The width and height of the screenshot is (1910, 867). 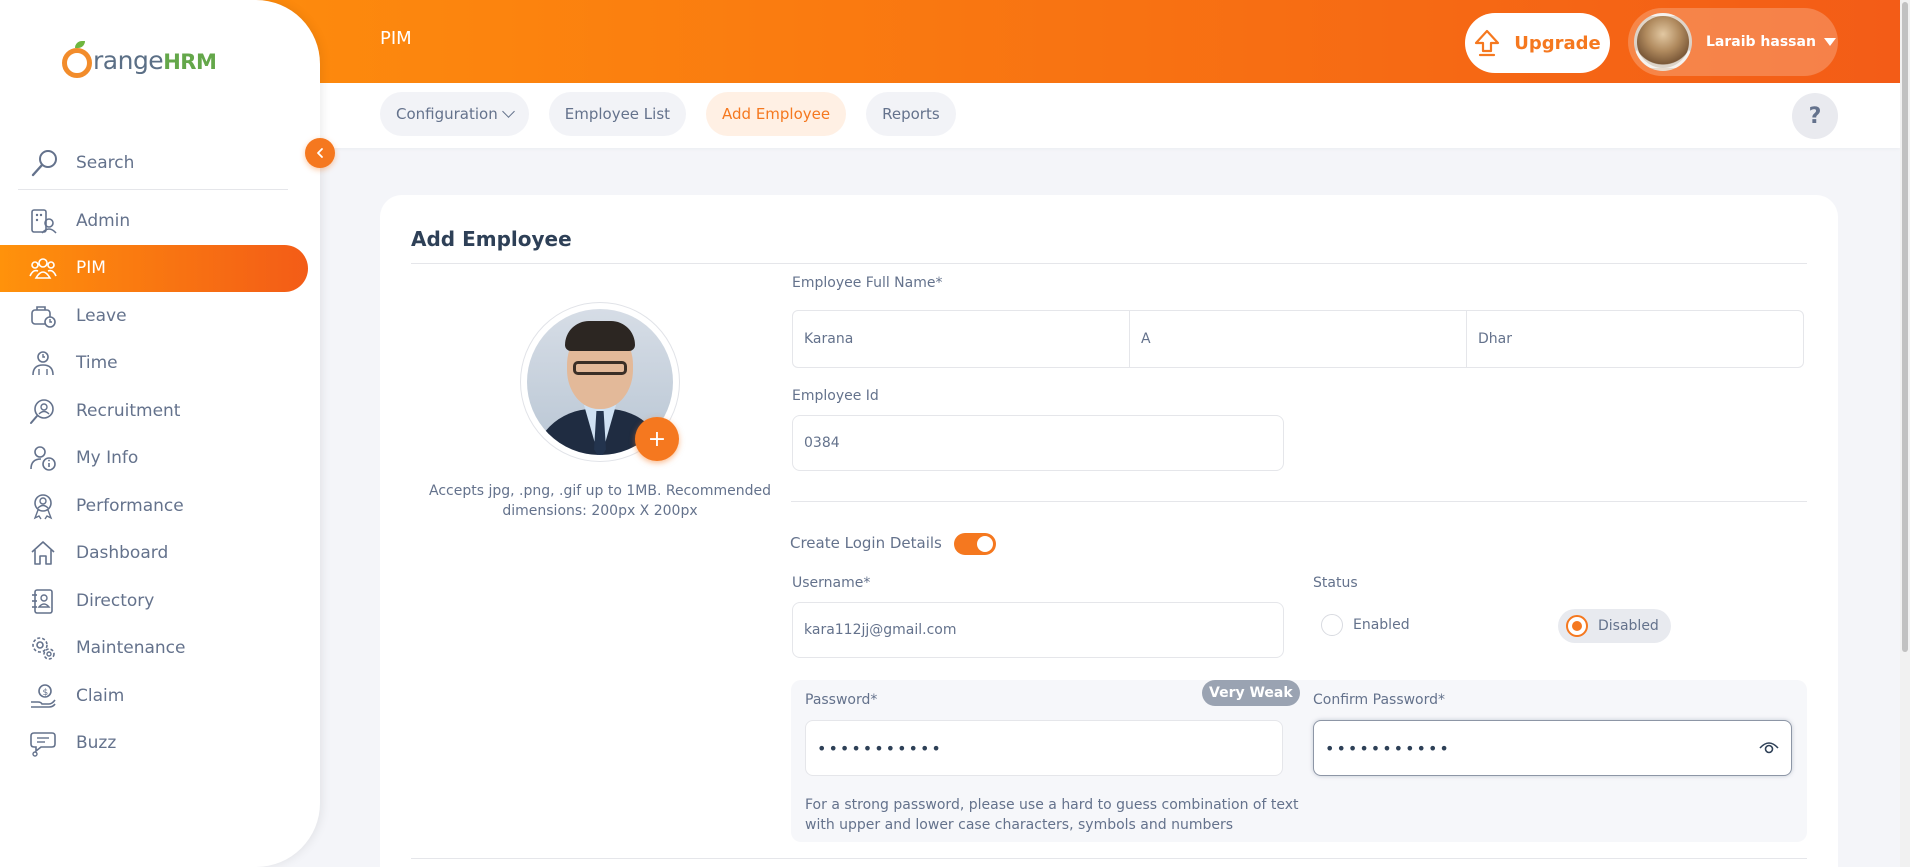 What do you see at coordinates (160, 601) in the screenshot?
I see `sidebar-item-directory: Directory` at bounding box center [160, 601].